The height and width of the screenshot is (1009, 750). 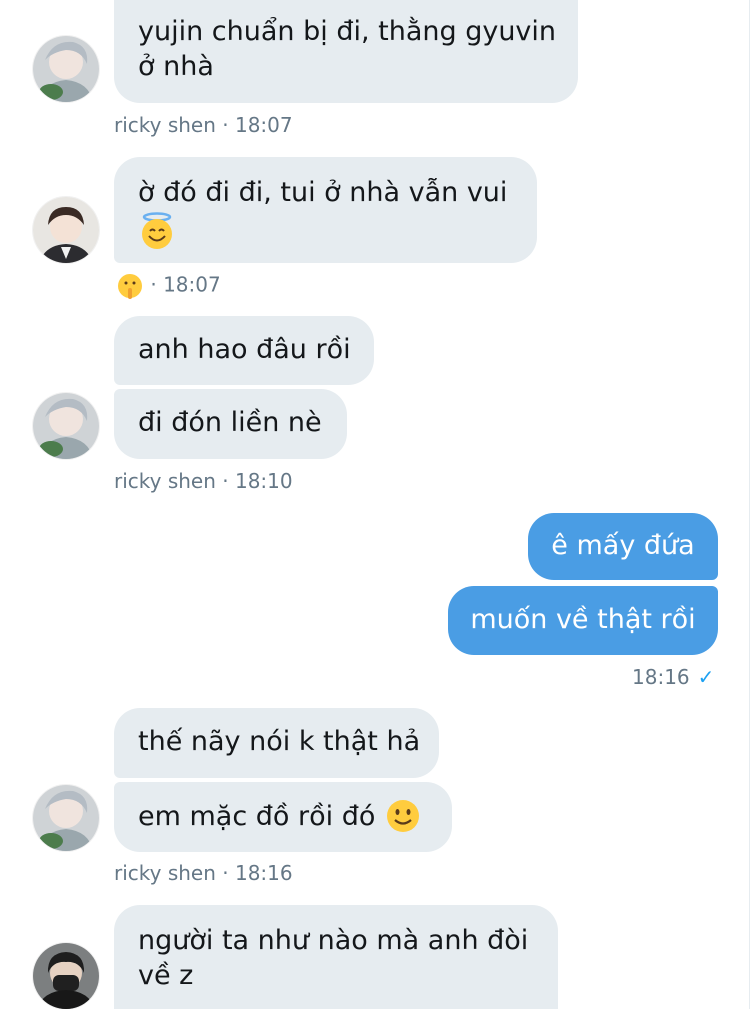 I want to click on message-bubble: ê mấy đứa, so click(x=623, y=546).